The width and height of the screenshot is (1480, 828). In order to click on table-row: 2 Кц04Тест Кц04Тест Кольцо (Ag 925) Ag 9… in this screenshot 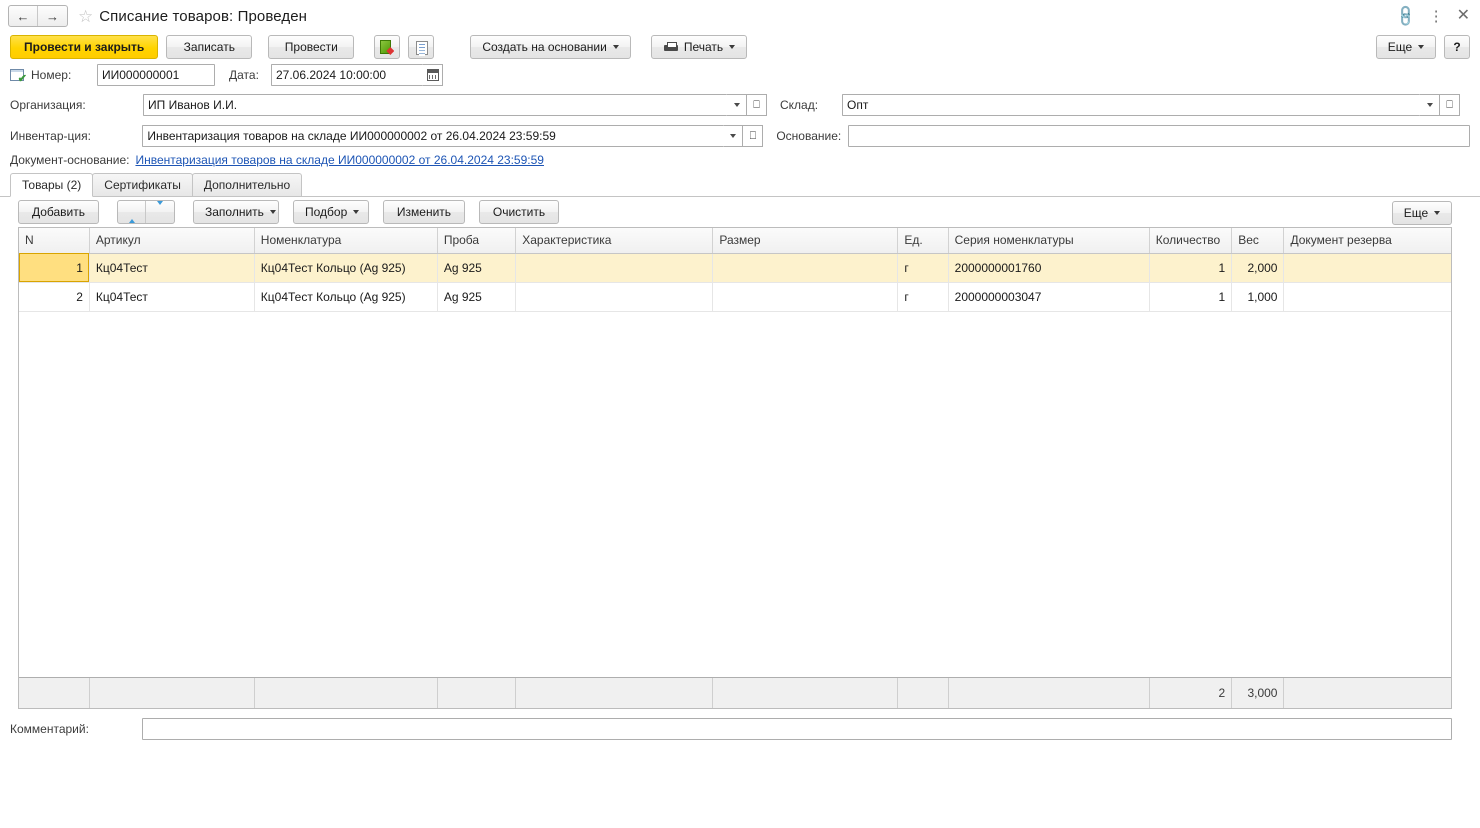, I will do `click(735, 297)`.